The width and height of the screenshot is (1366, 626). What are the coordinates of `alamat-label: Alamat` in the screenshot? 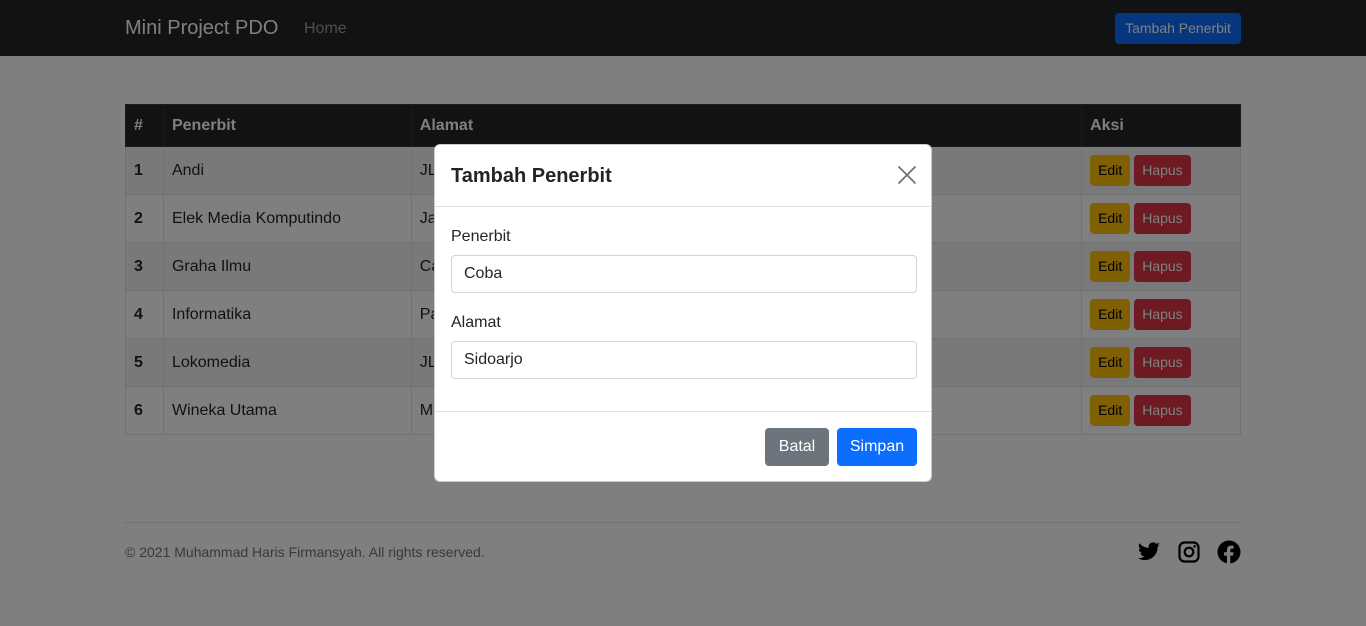 It's located at (476, 322).